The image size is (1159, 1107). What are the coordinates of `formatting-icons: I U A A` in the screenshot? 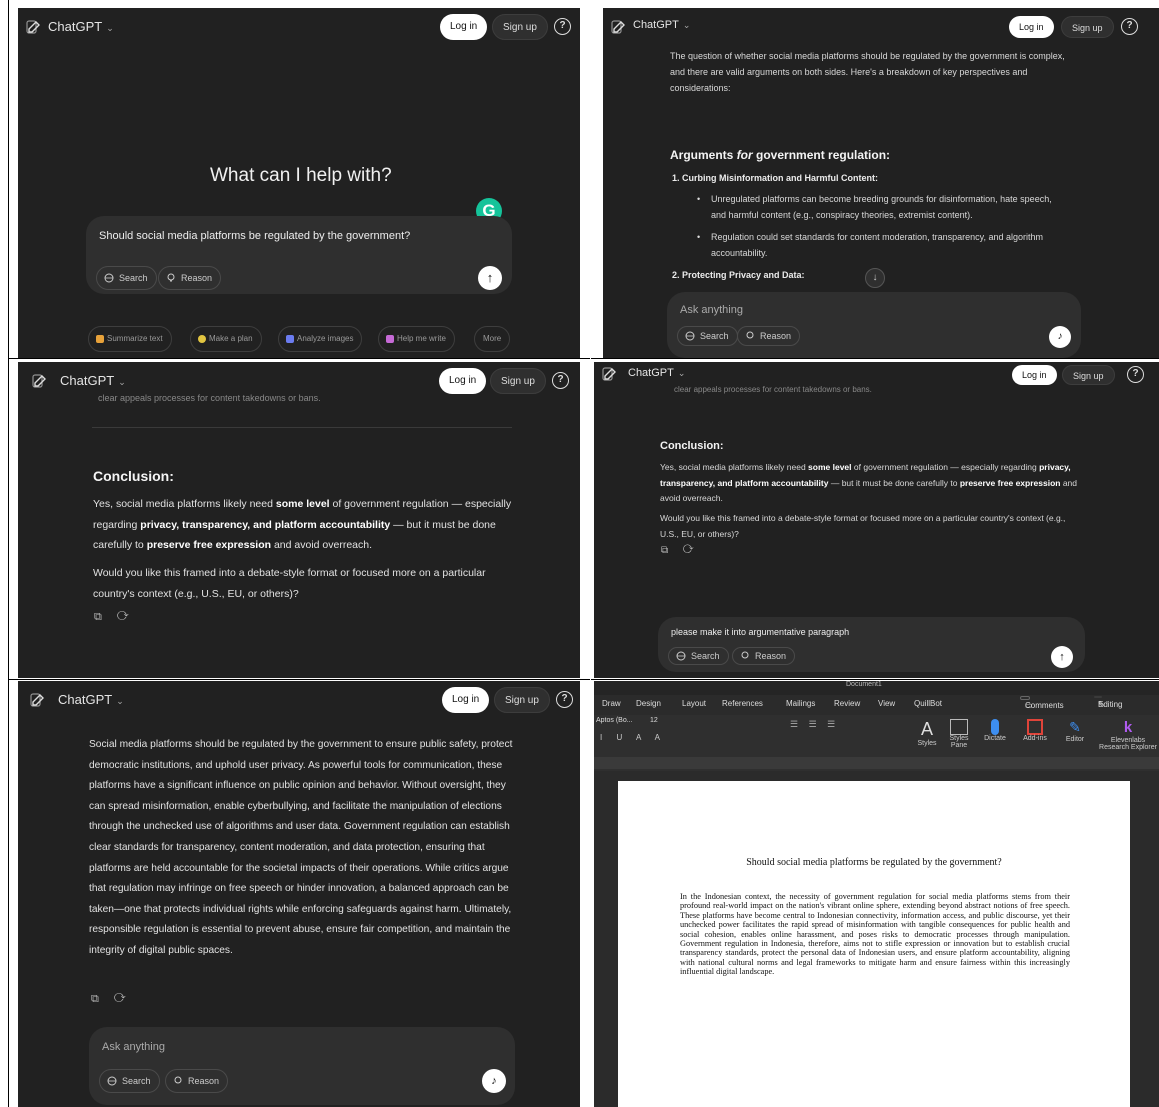 It's located at (633, 737).